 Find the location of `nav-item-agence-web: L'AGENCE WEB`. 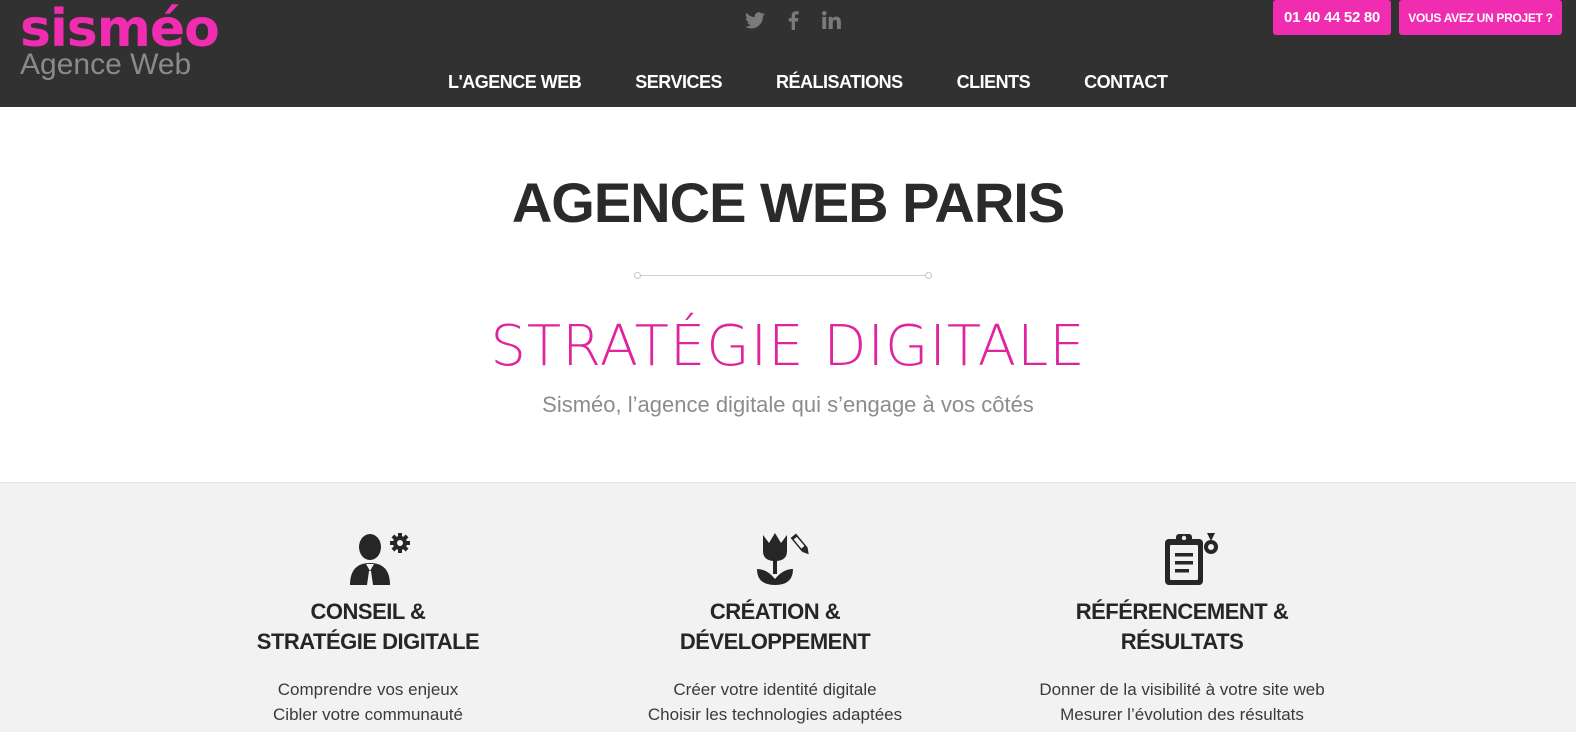

nav-item-agence-web: L'AGENCE WEB is located at coordinates (515, 82).